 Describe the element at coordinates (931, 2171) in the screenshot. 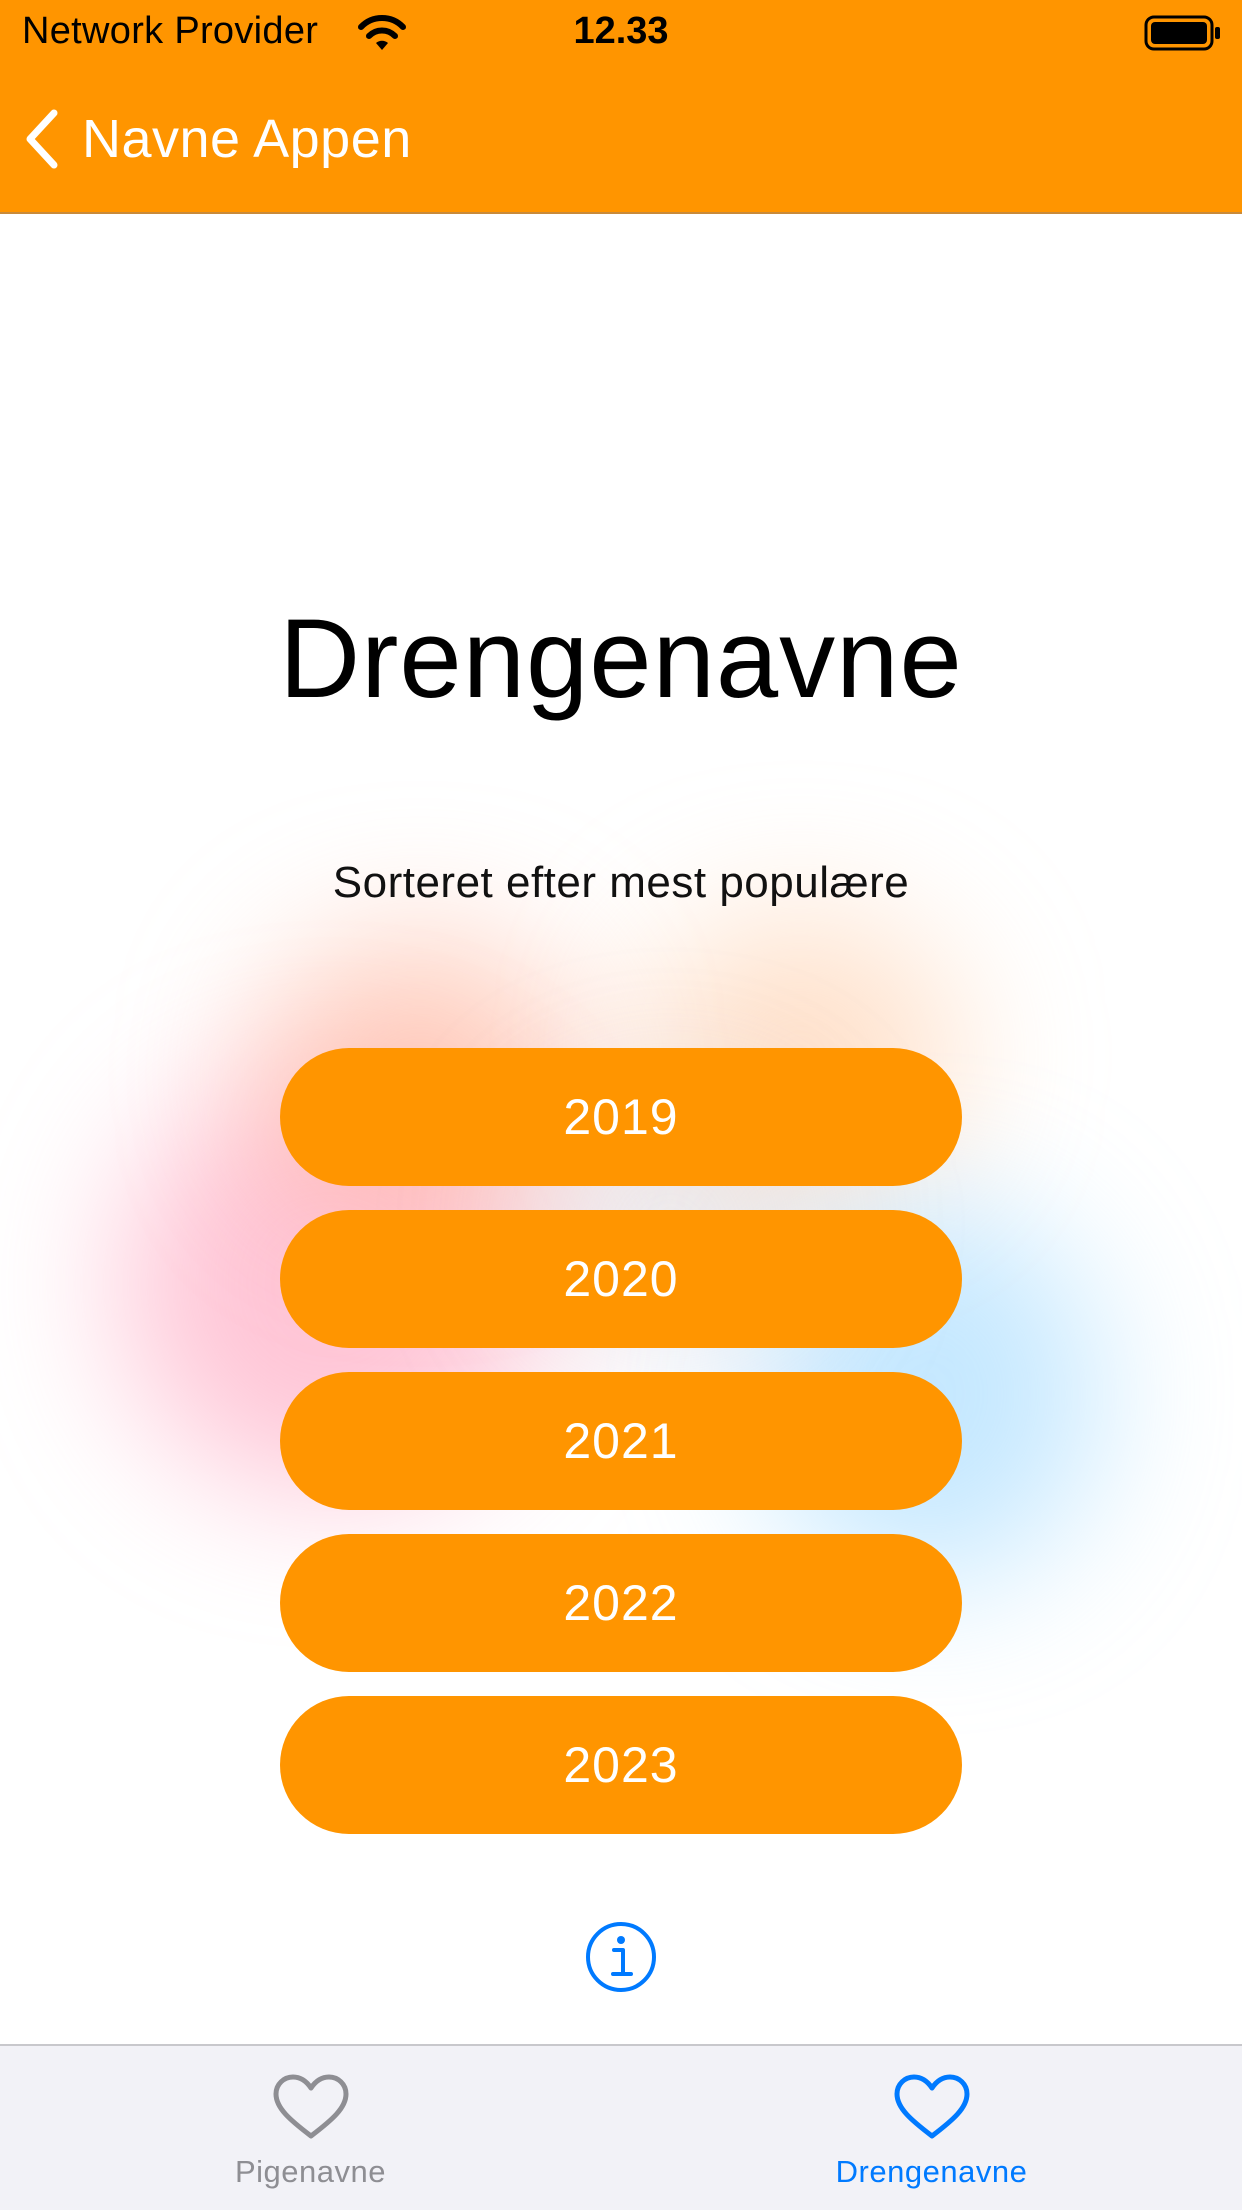

I see `tab-label: Drengenavne` at that location.